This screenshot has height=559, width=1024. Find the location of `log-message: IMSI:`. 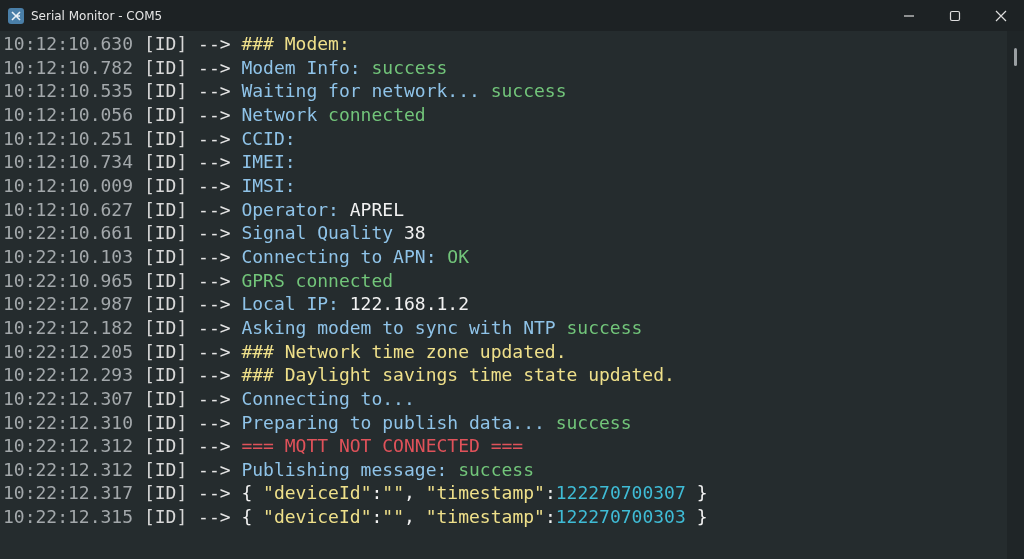

log-message: IMSI: is located at coordinates (268, 185).